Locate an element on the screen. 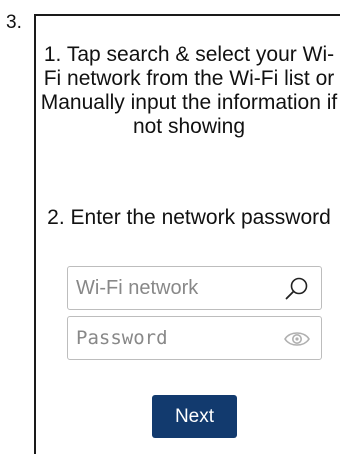  password-field is located at coordinates (194, 338).